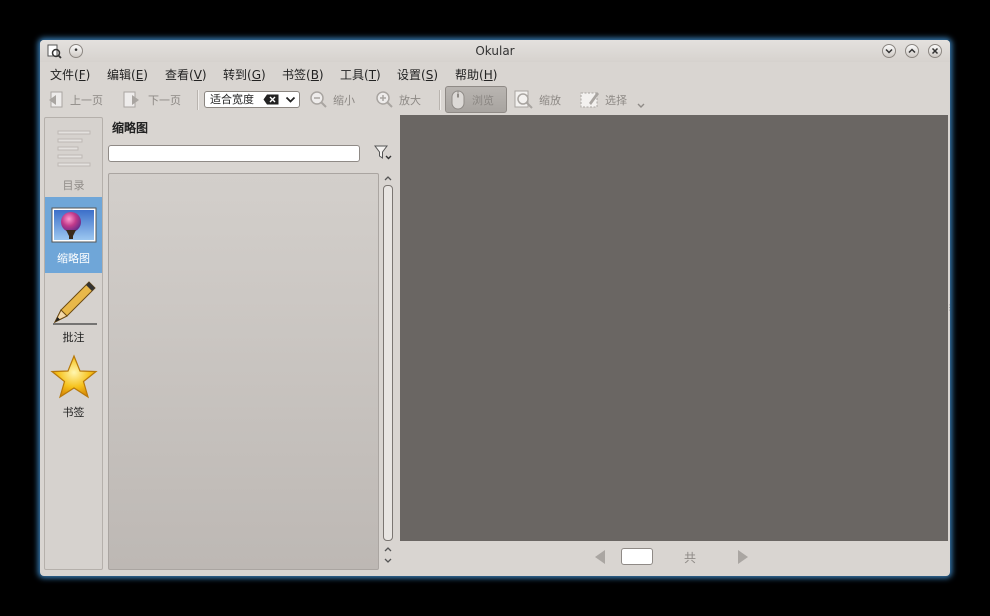  Describe the element at coordinates (589, 100) in the screenshot. I see `select-tool-icon` at that location.